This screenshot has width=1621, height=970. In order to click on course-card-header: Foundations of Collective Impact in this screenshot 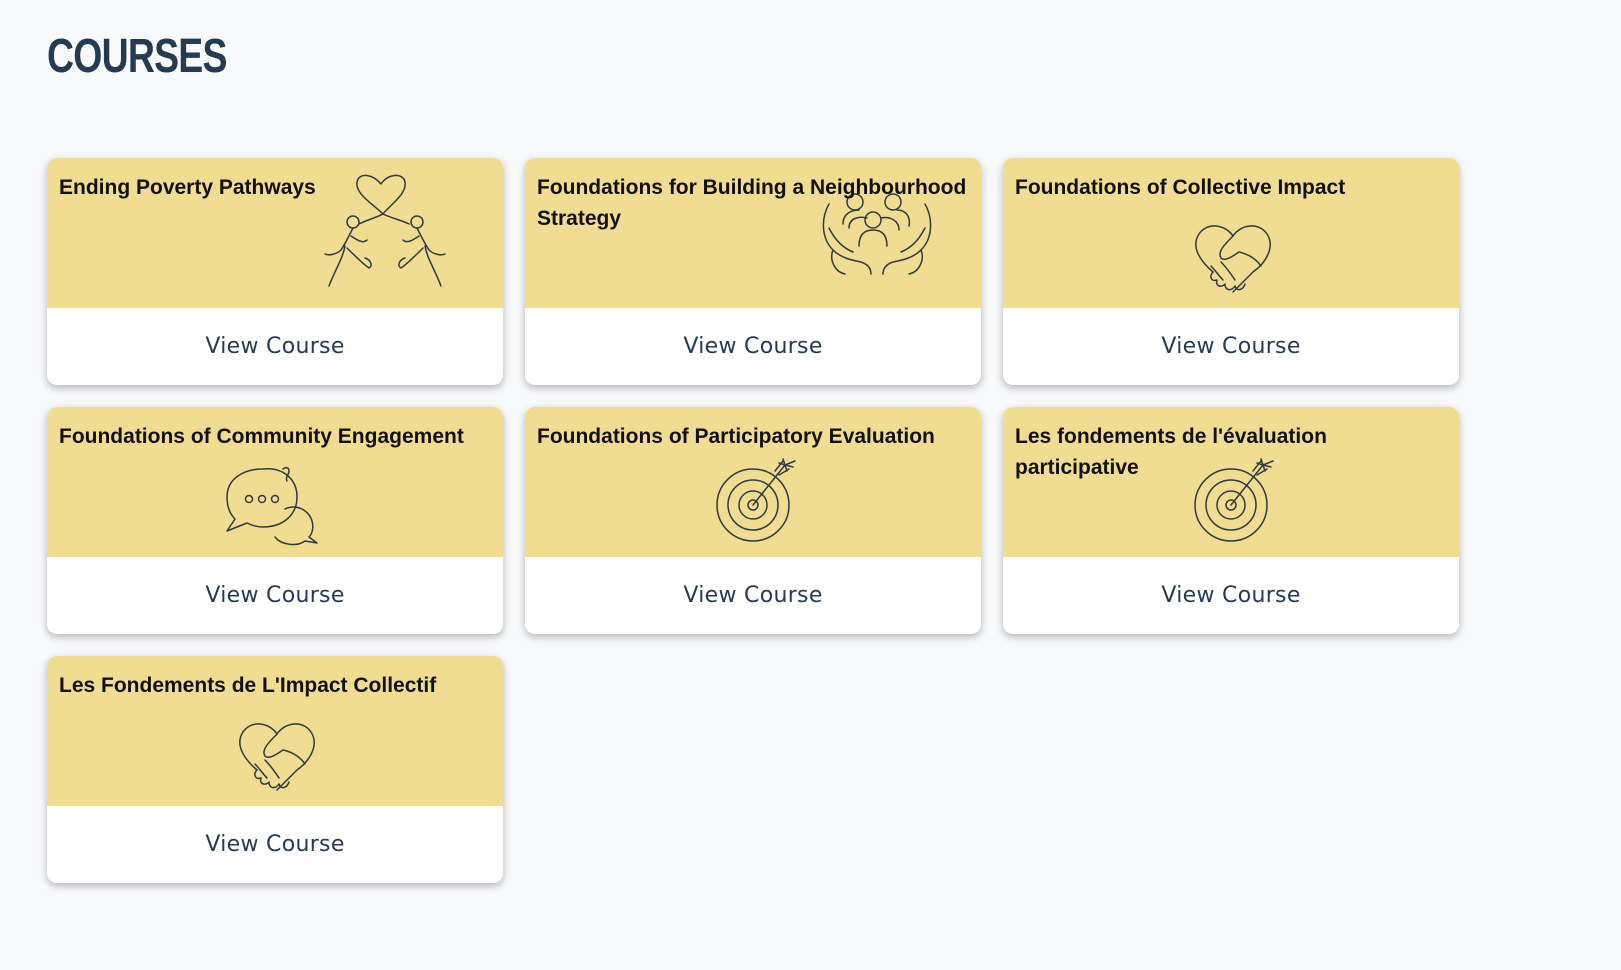, I will do `click(1231, 233)`.